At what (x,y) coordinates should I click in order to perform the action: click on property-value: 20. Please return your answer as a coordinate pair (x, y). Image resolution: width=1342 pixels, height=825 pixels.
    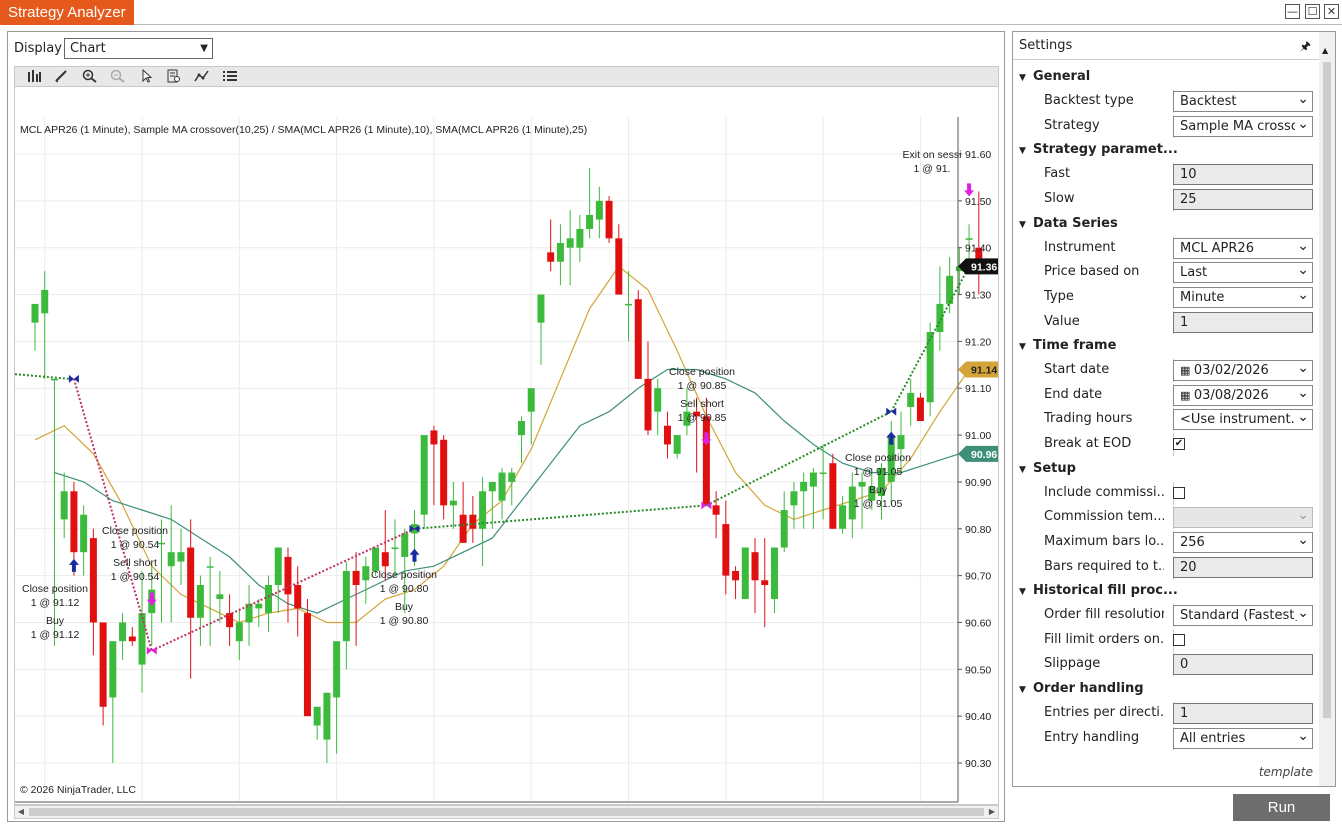
    Looking at the image, I should click on (1188, 567).